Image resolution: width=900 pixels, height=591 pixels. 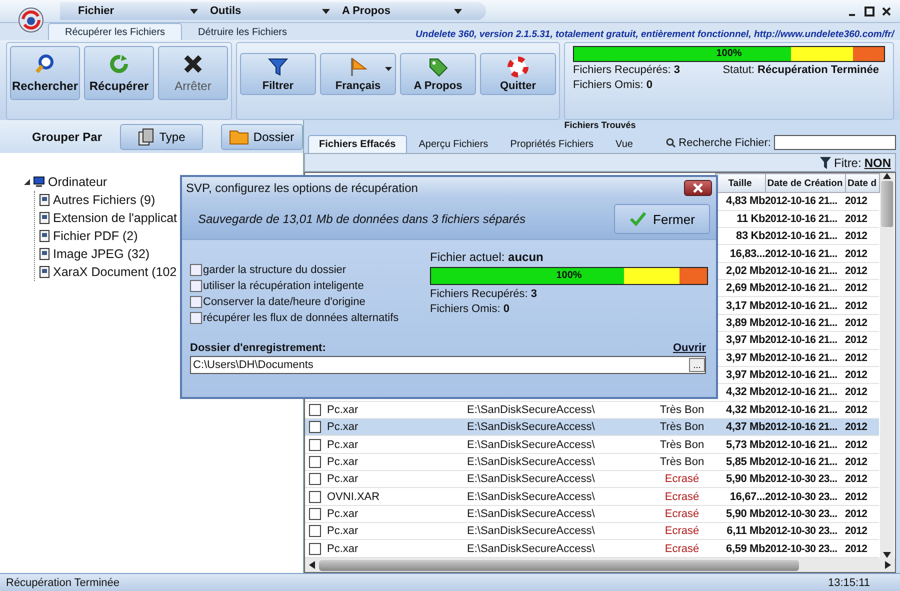 What do you see at coordinates (115, 272) in the screenshot?
I see `tree-item: XaraX Document (102` at bounding box center [115, 272].